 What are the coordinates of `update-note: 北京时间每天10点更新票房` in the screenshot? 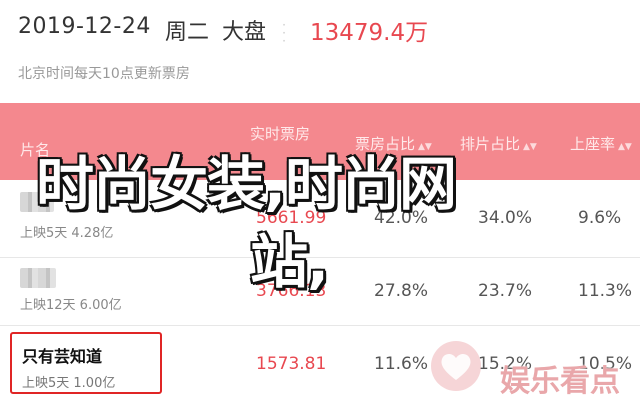 It's located at (104, 74).